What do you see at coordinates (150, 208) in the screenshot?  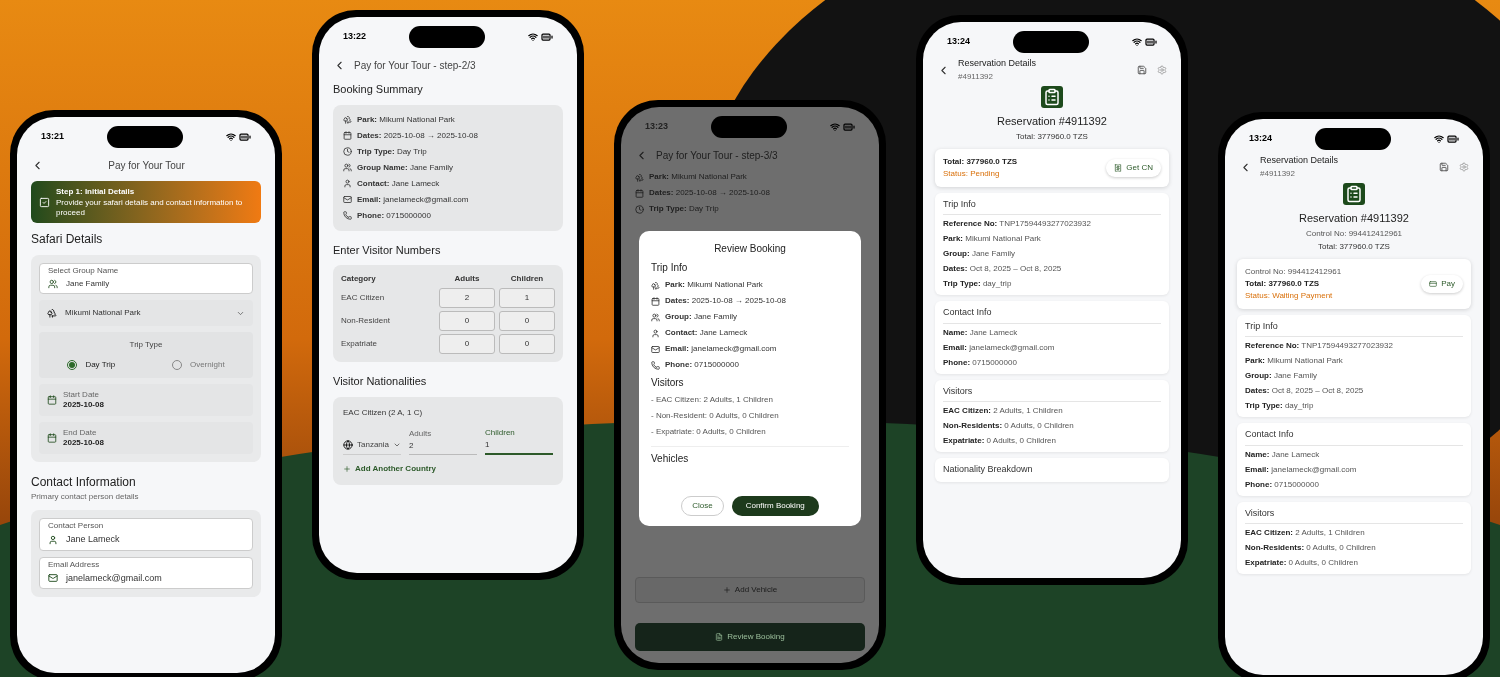 I see `banner-text: Provide your safari details and contact information to proceed` at bounding box center [150, 208].